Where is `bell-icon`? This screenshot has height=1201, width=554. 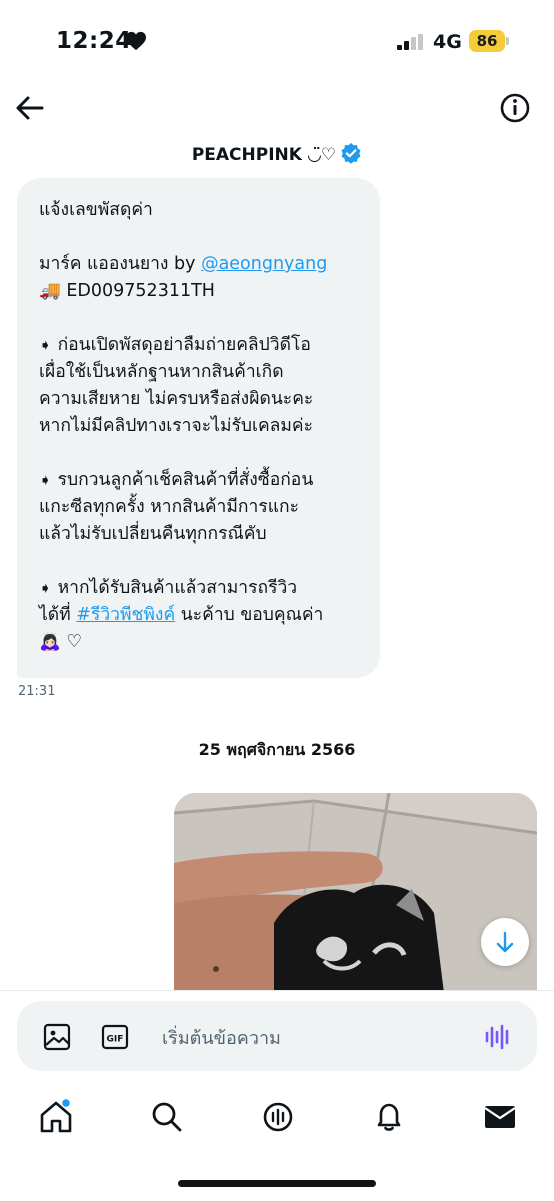 bell-icon is located at coordinates (389, 1117).